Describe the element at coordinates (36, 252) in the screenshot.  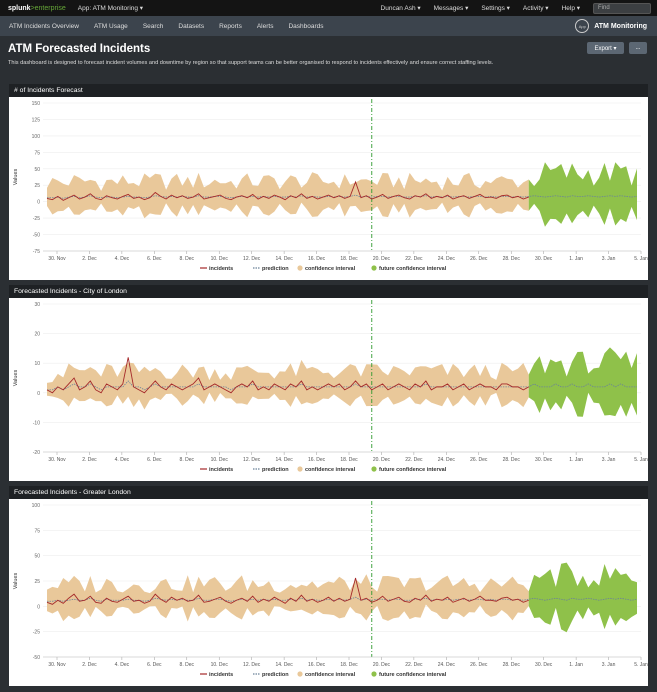
I see `y-tick-label: -75` at that location.